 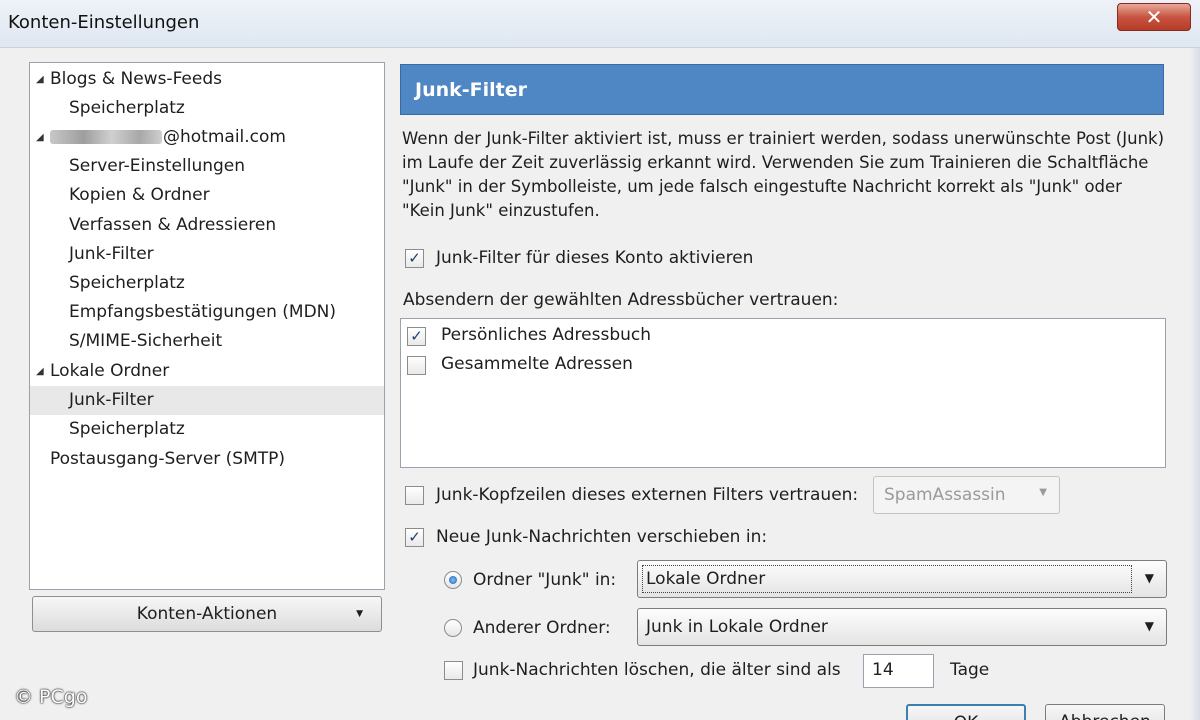 I want to click on tree-item-label: Verfassen & Adressieren, so click(x=173, y=225).